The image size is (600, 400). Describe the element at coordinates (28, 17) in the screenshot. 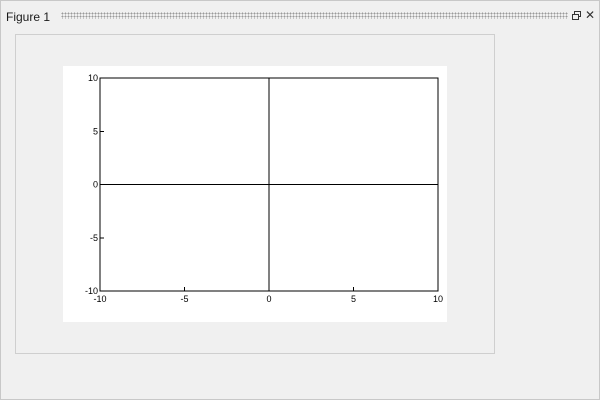

I see `window-title: Figure 1` at that location.